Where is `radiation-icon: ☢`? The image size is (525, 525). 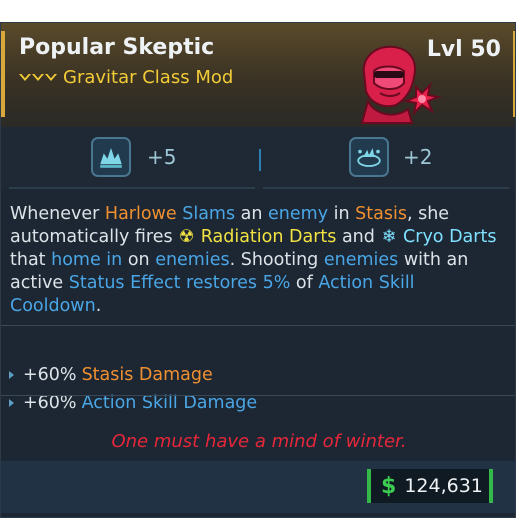
radiation-icon: ☢ is located at coordinates (186, 237).